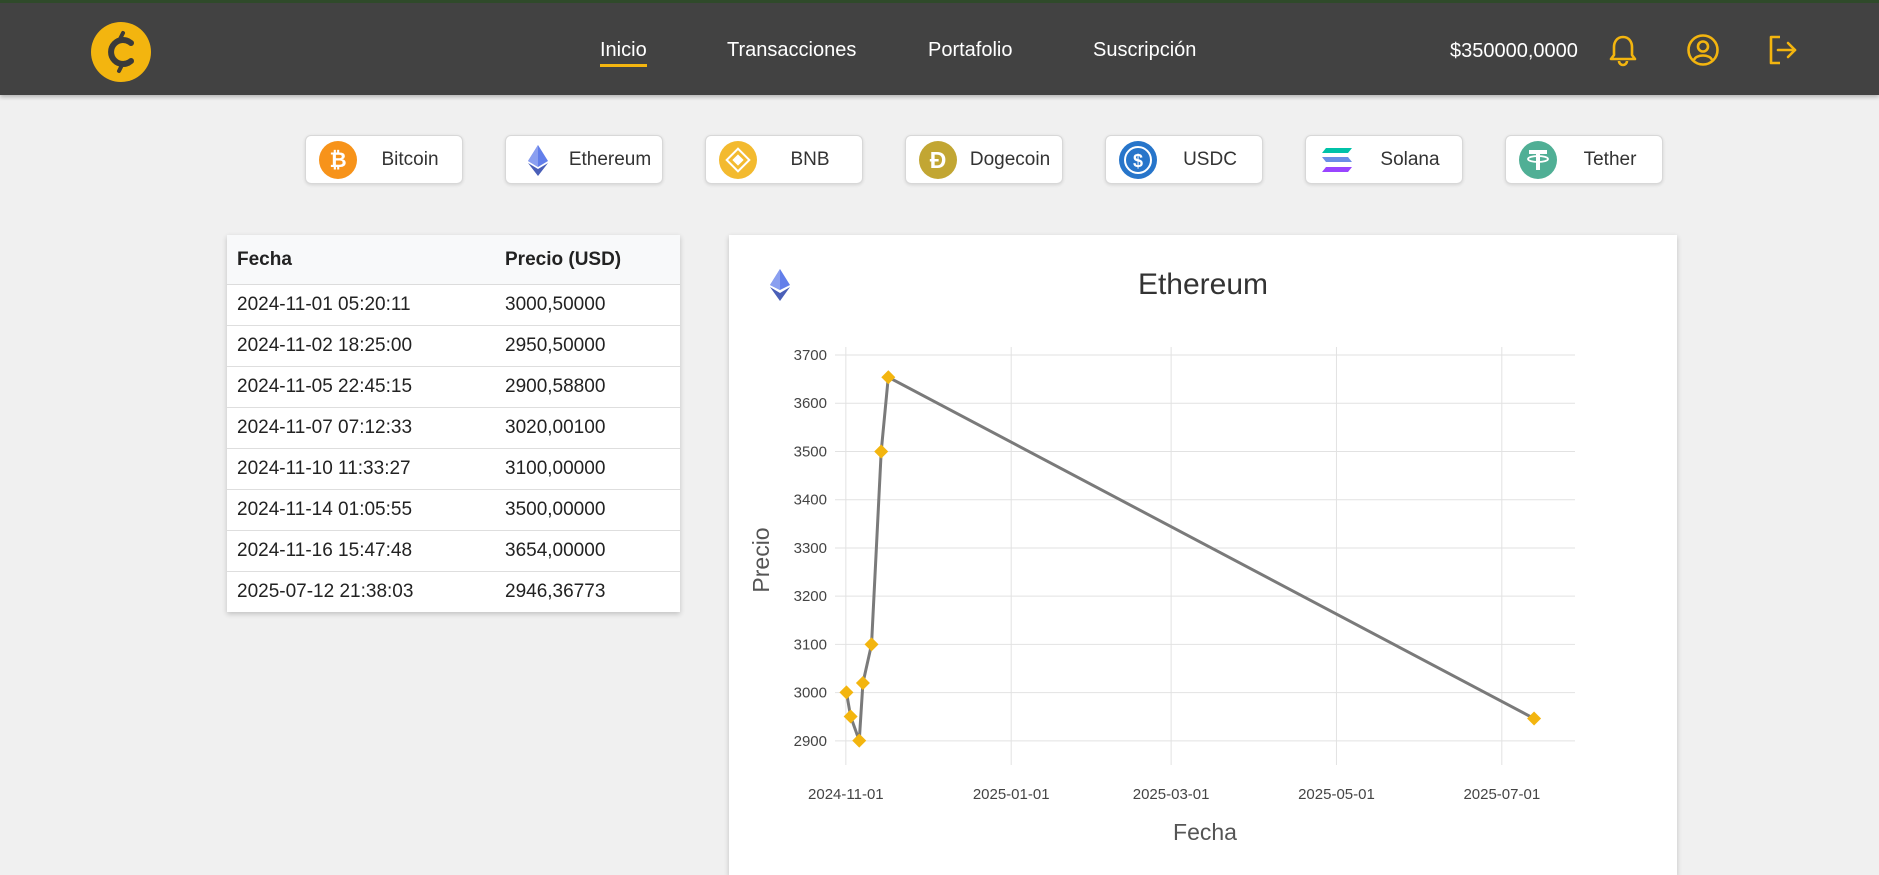 The height and width of the screenshot is (875, 1879). What do you see at coordinates (810, 451) in the screenshot?
I see `y-tick-label: 3500` at bounding box center [810, 451].